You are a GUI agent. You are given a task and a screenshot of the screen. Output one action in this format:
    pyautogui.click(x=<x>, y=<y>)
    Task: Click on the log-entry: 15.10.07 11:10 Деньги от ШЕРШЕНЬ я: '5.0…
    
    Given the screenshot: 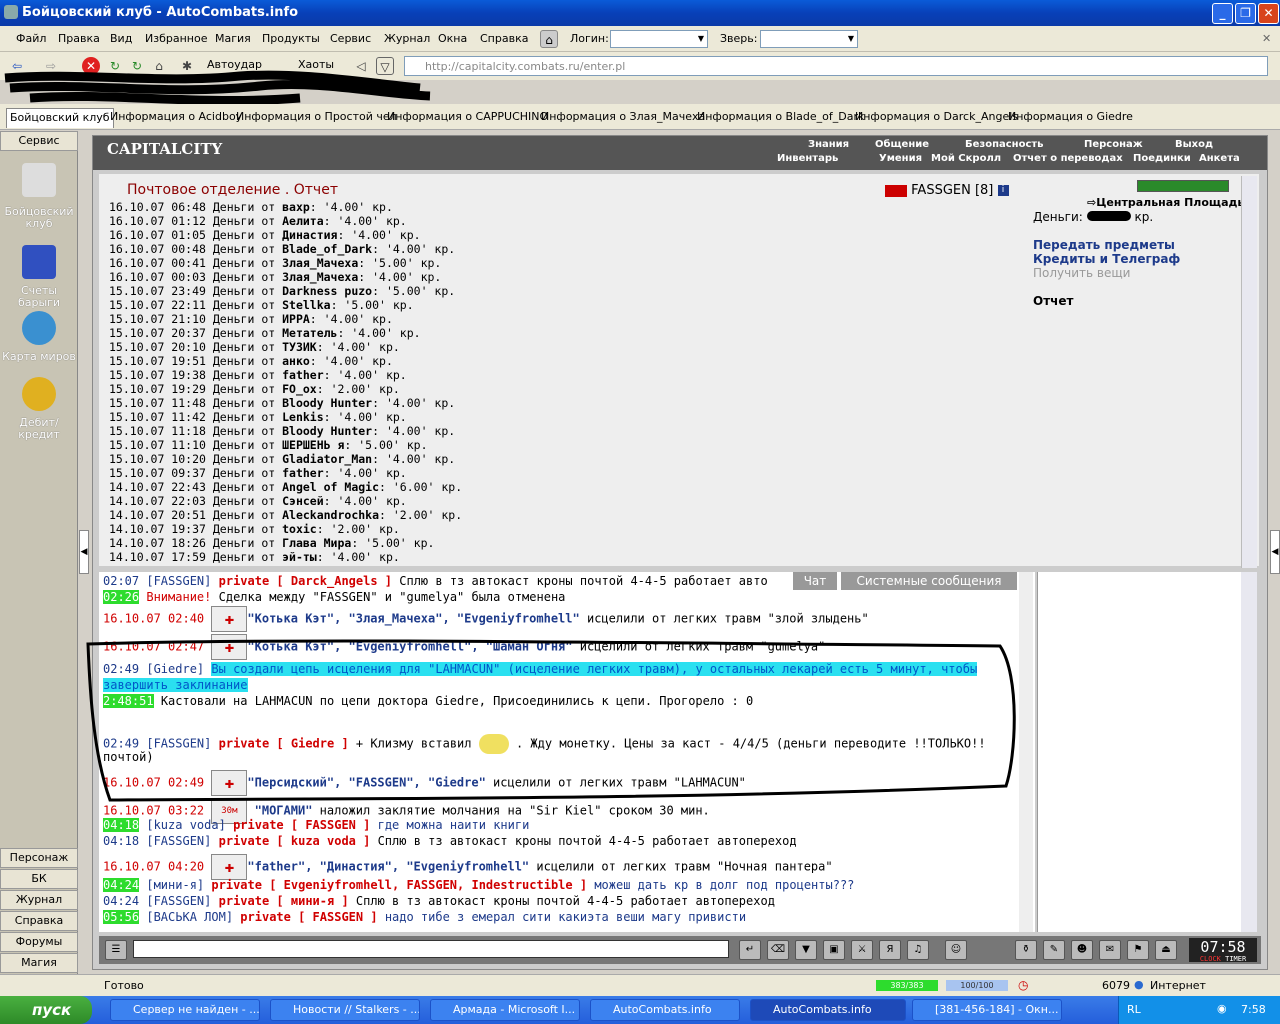 What is the action you would take?
    pyautogui.click(x=268, y=445)
    